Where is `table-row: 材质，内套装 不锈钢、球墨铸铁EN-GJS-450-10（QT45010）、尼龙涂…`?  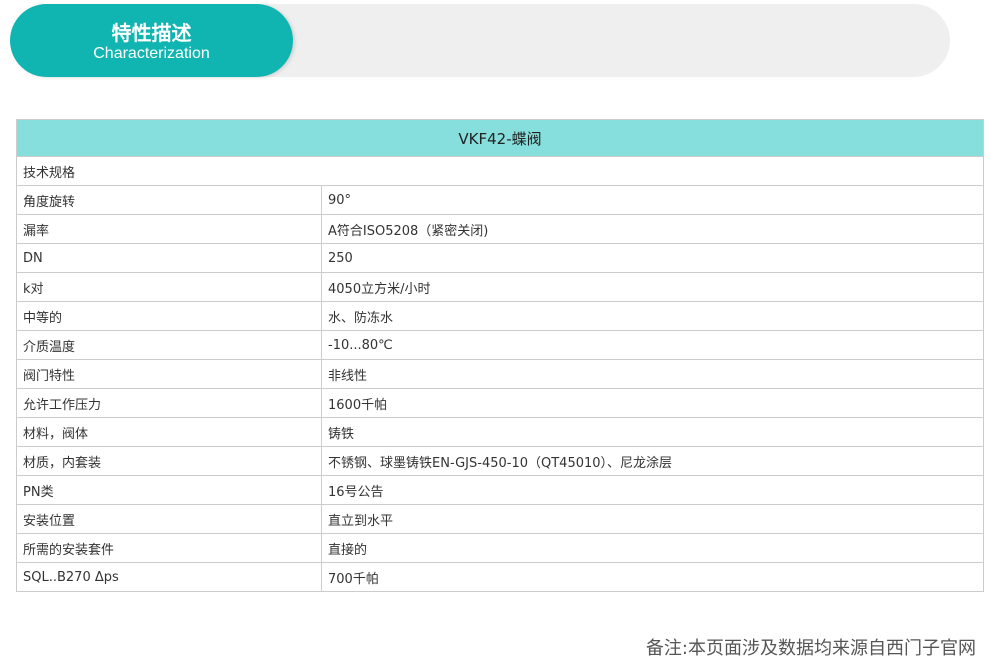
table-row: 材质，内套装 不锈钢、球墨铸铁EN-GJS-450-10（QT45010）、尼龙涂… is located at coordinates (500, 461).